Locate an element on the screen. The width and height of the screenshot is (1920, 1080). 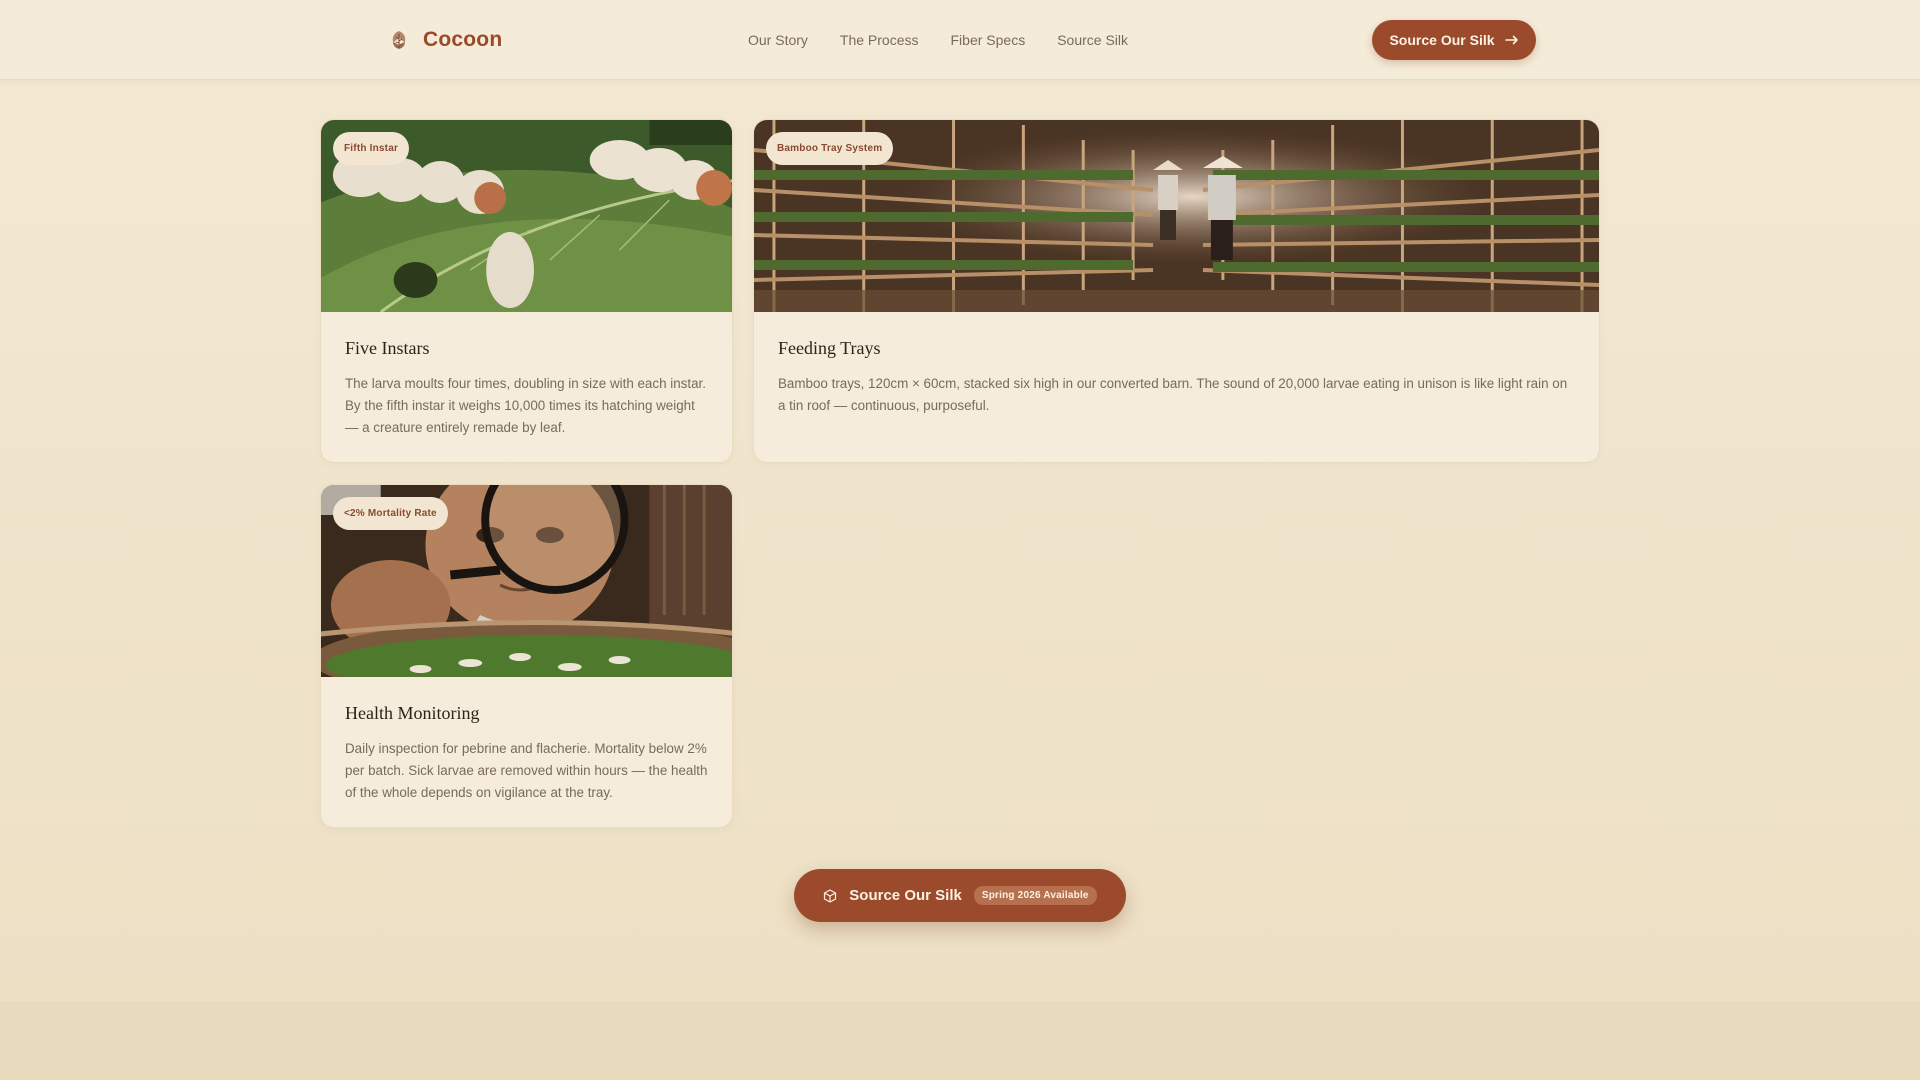
header-source-silk-button: Source Our Silk is located at coordinates (1454, 40).